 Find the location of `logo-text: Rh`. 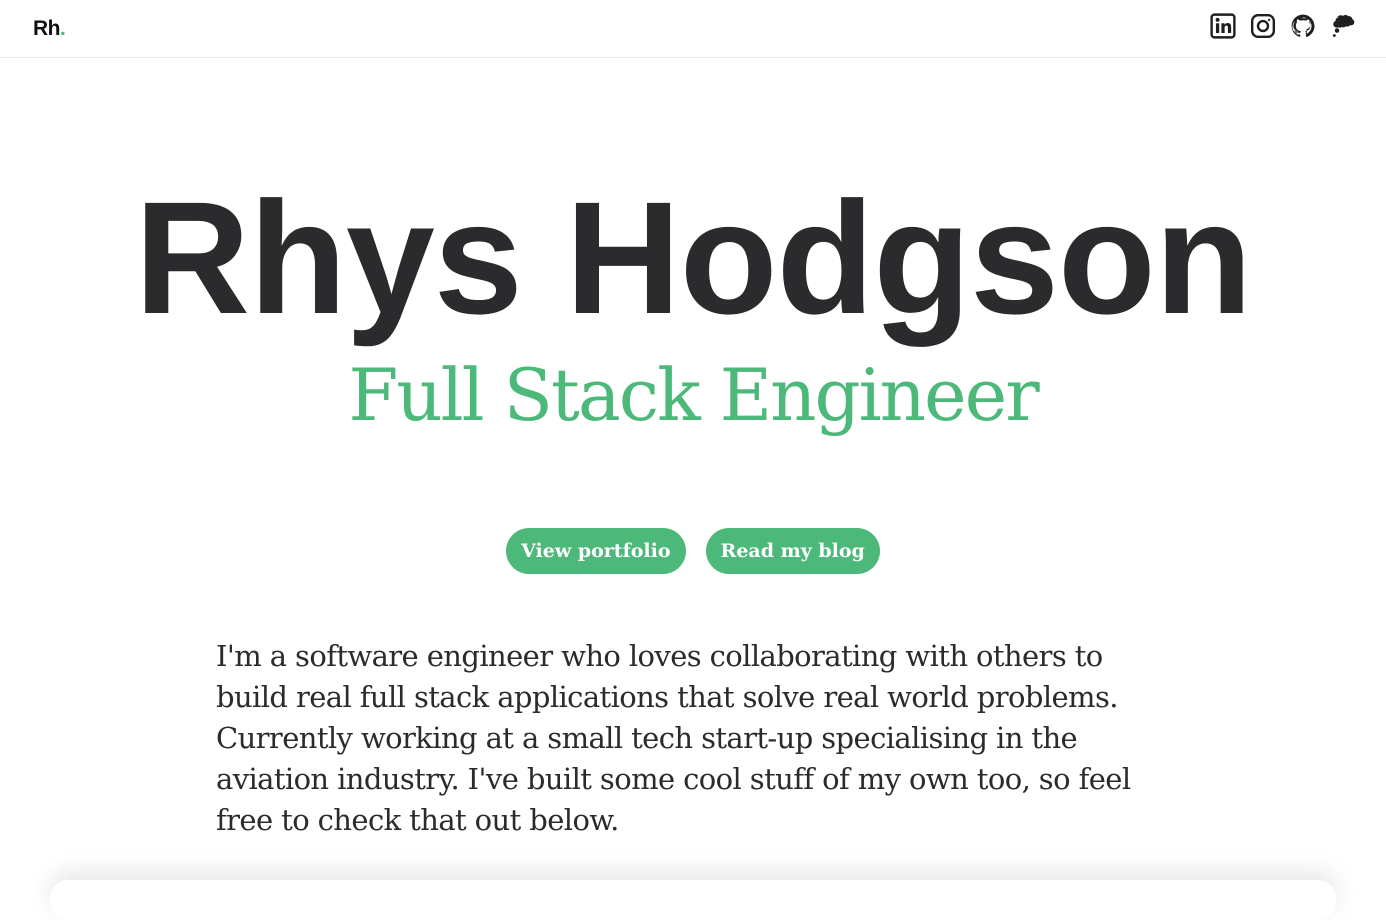

logo-text: Rh is located at coordinates (47, 28).